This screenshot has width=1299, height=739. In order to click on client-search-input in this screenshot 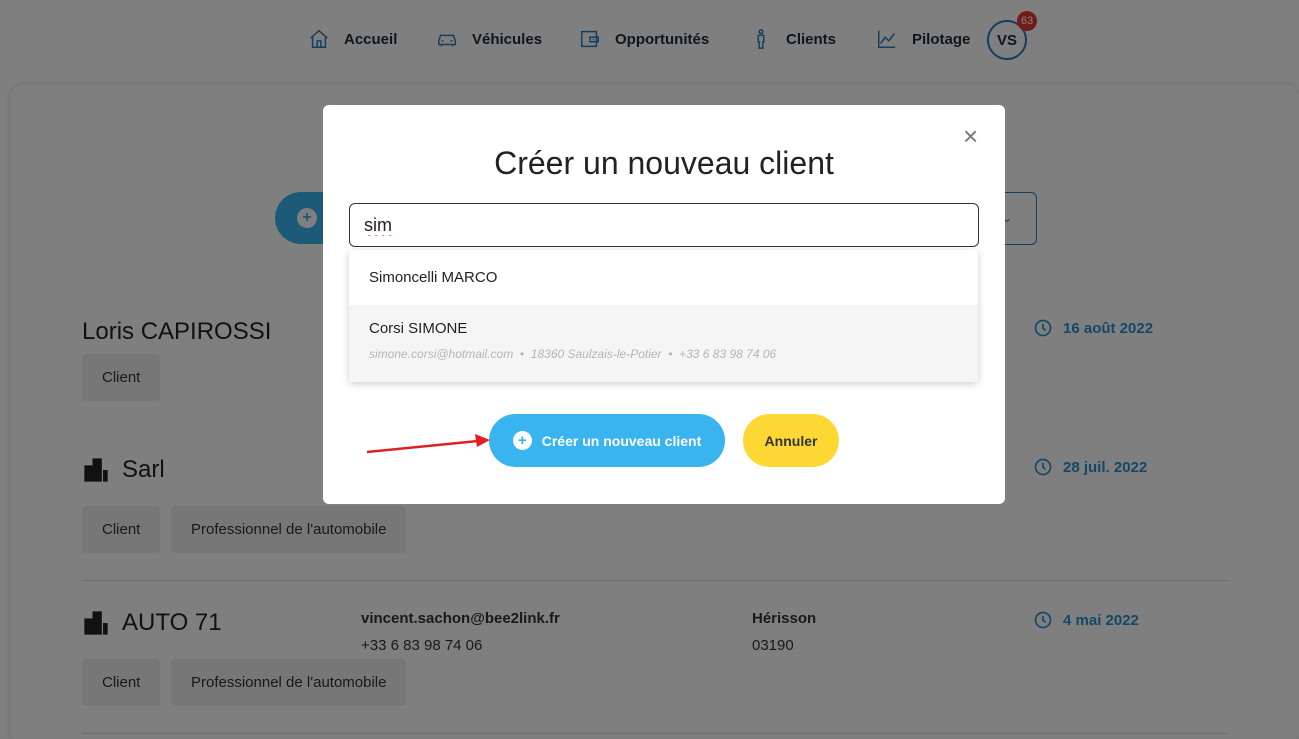, I will do `click(664, 225)`.